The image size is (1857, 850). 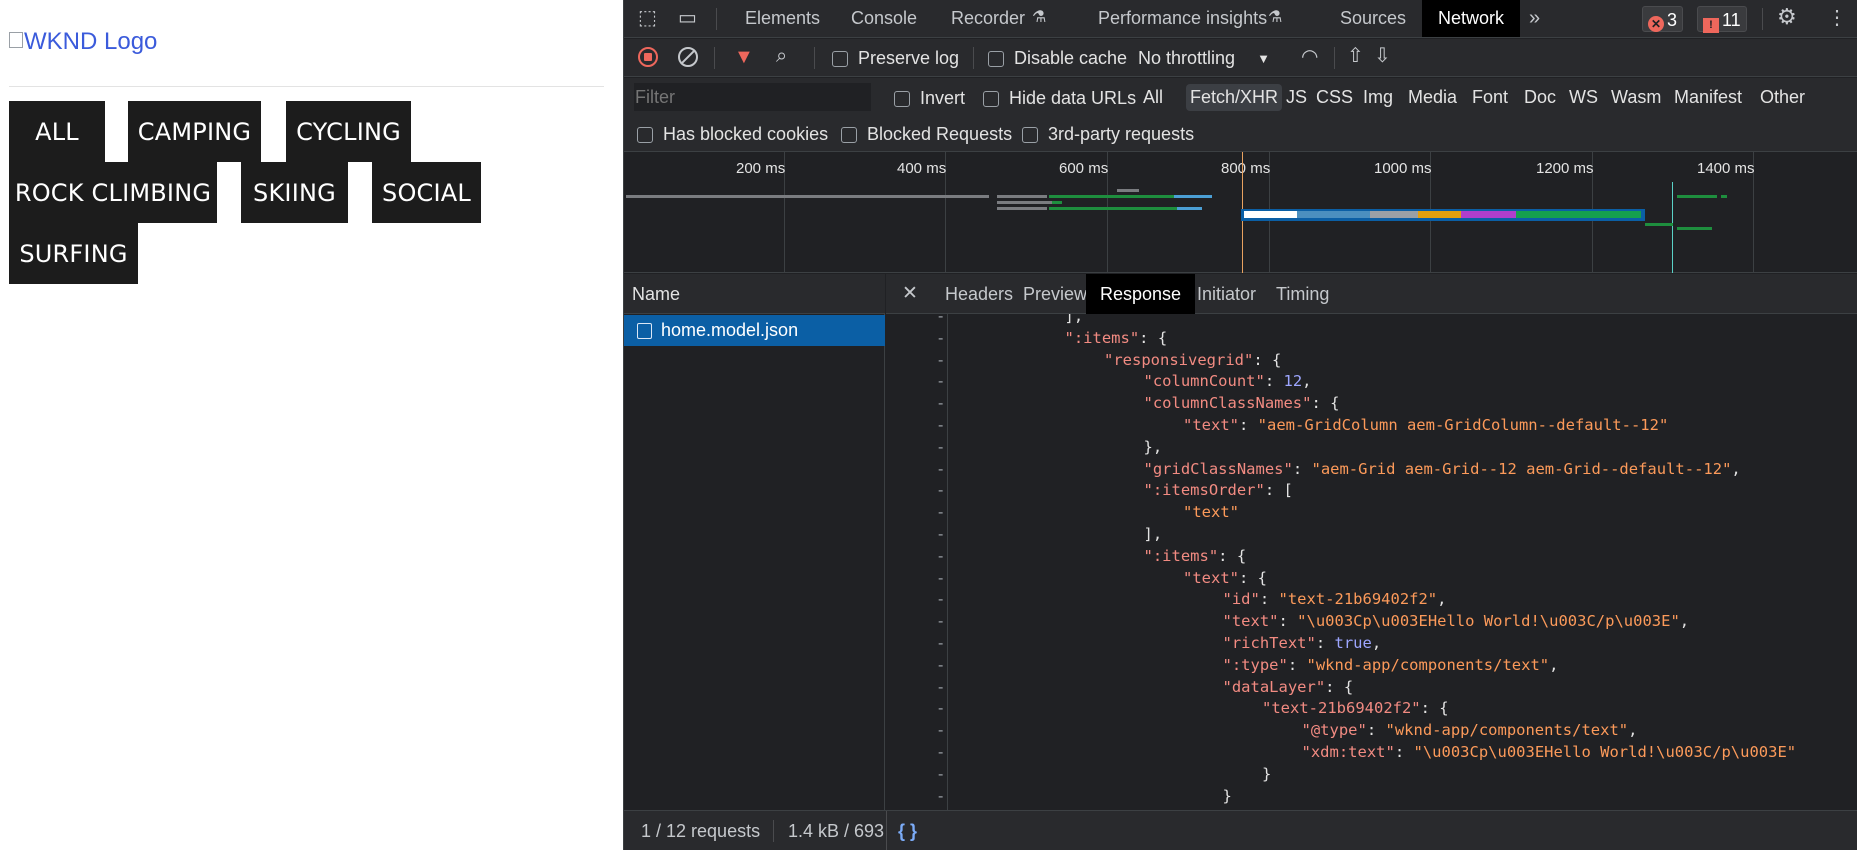 I want to click on third-party-requests-checkbox: 3rd-party requests, so click(x=1108, y=134).